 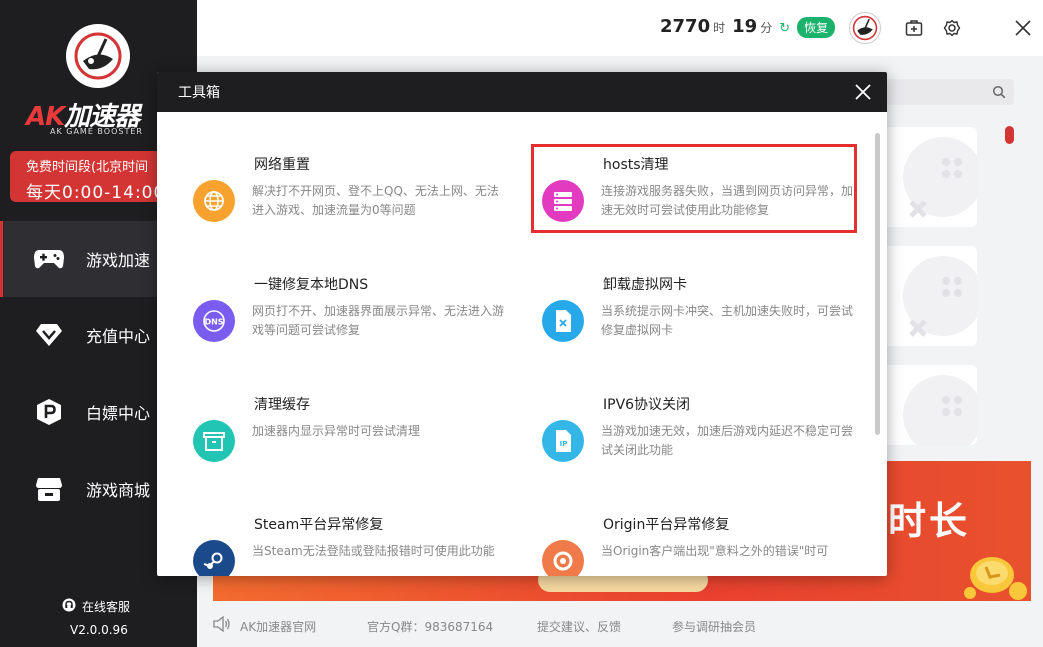 What do you see at coordinates (563, 558) in the screenshot?
I see `origin-icon` at bounding box center [563, 558].